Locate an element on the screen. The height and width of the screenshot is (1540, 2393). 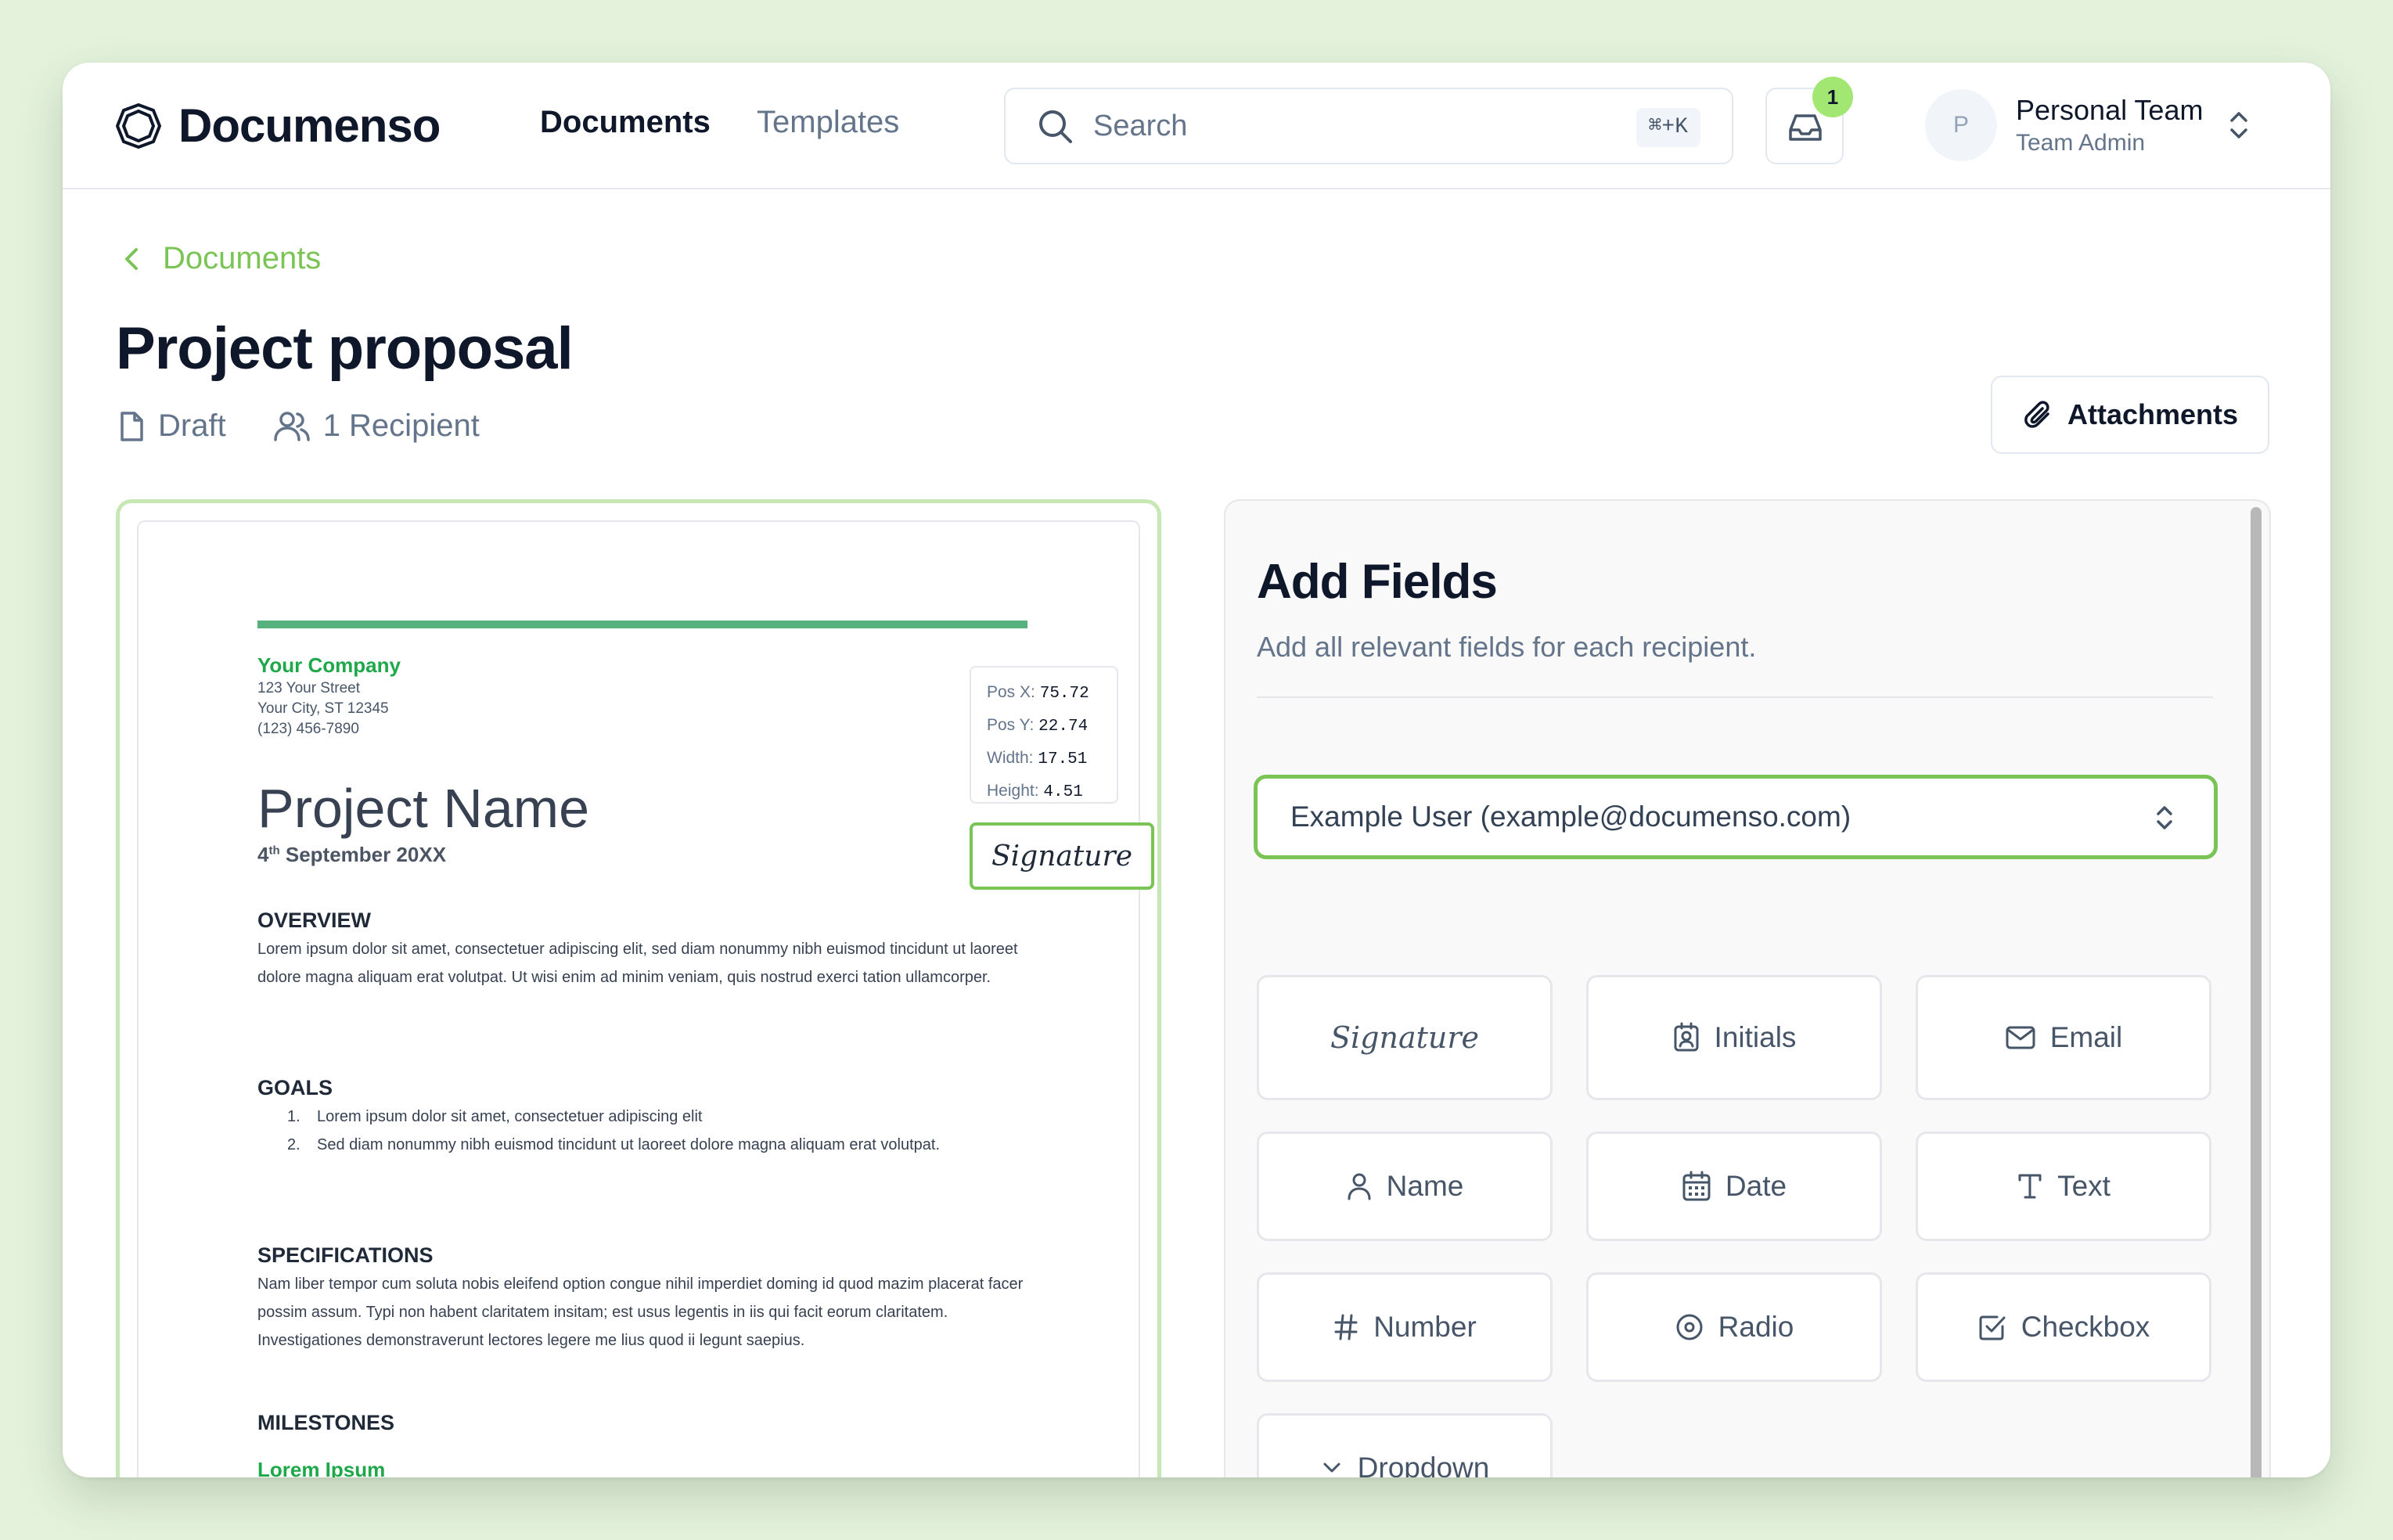
doc-date: 4th September 20XX is located at coordinates (352, 854).